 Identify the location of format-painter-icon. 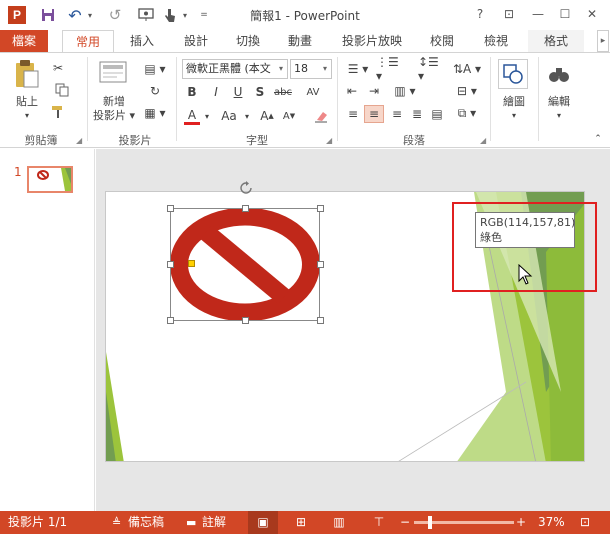
(58, 112).